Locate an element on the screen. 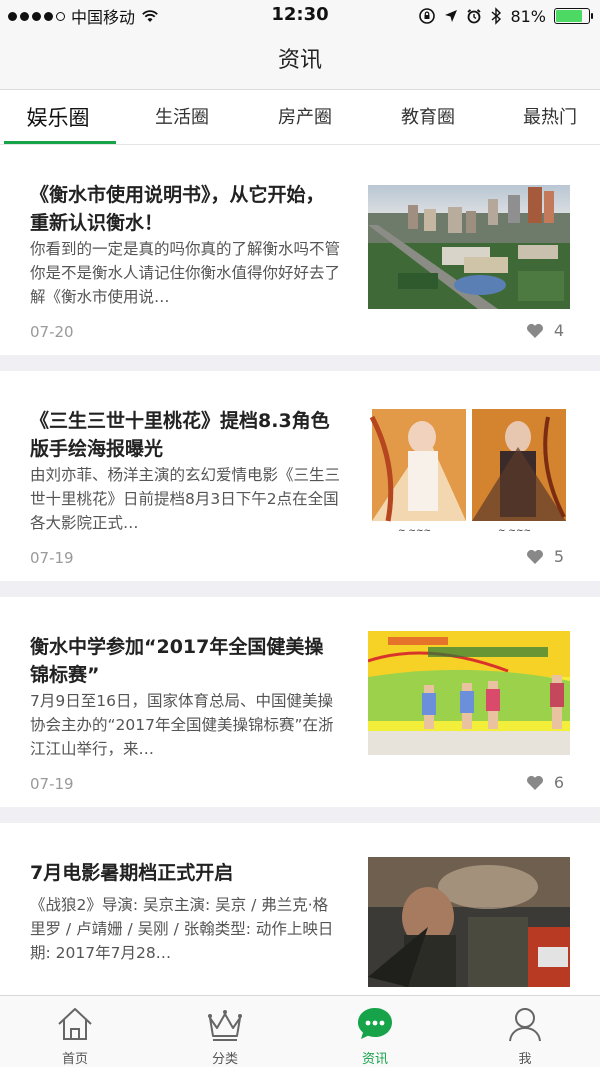 This screenshot has height=1067, width=600. crown-icon is located at coordinates (225, 1025).